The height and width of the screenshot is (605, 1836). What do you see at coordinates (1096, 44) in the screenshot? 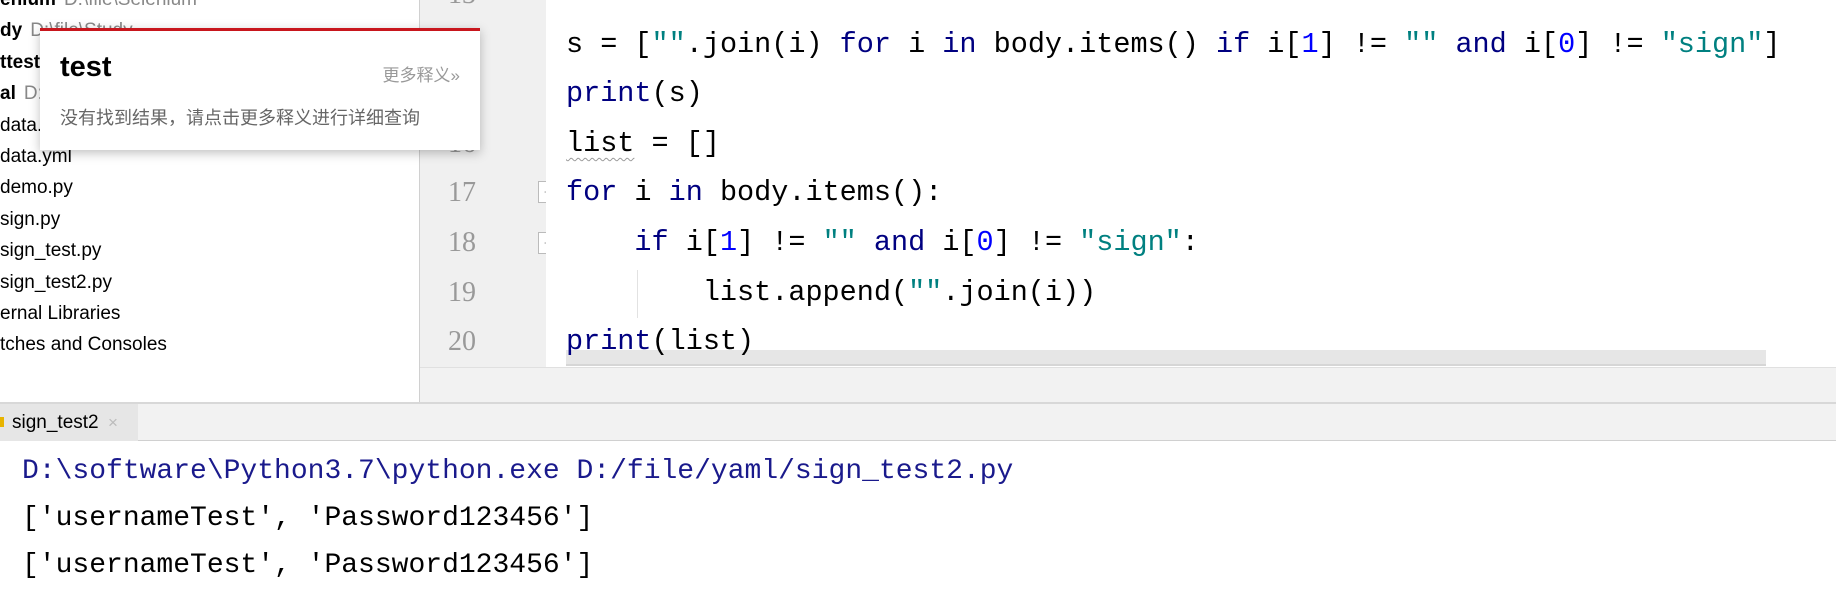
I see `code-token: body.items()` at bounding box center [1096, 44].